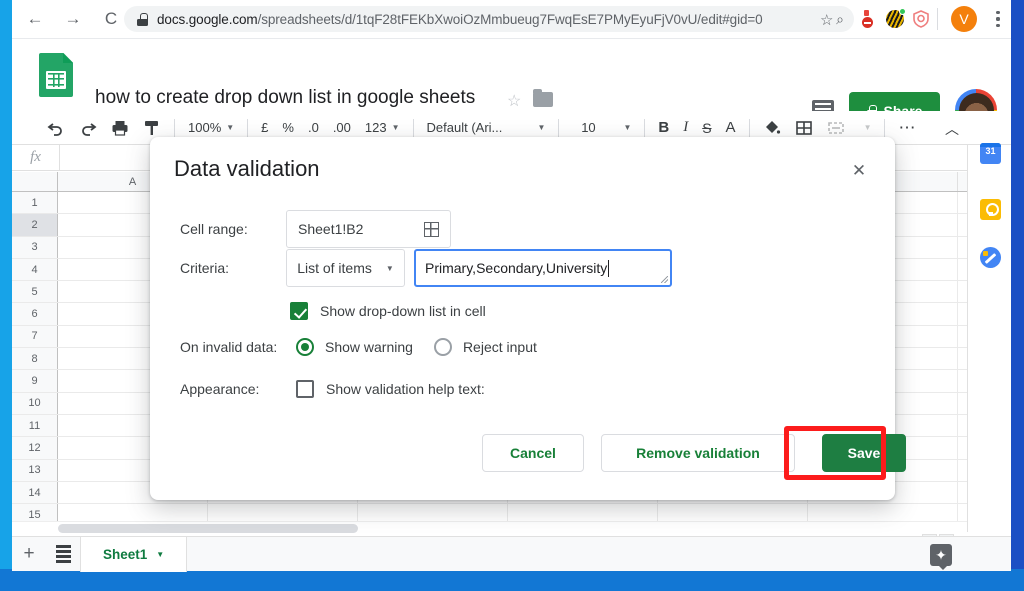  I want to click on horizontal-scrollbar, so click(208, 528).